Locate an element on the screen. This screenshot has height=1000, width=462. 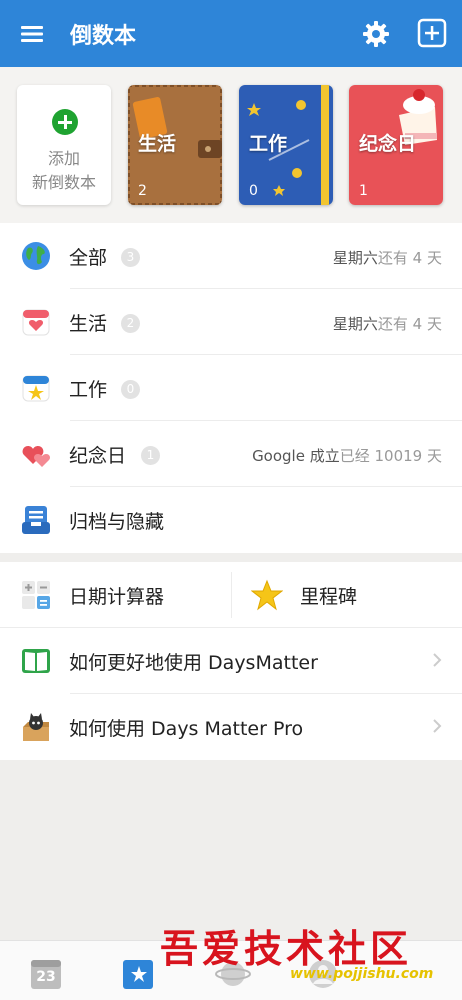
help-label: 如何使用 Days Matter Pro is located at coordinates (186, 729).